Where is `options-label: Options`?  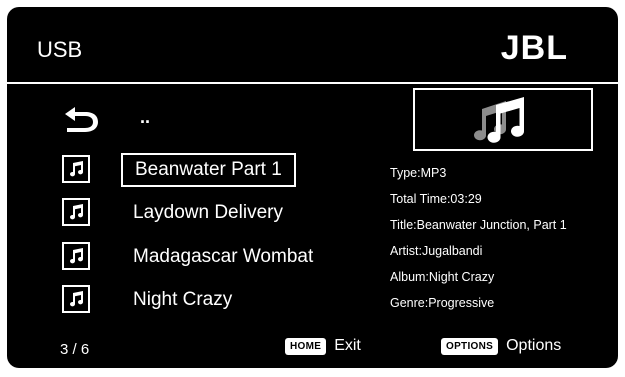
options-label: Options is located at coordinates (534, 345).